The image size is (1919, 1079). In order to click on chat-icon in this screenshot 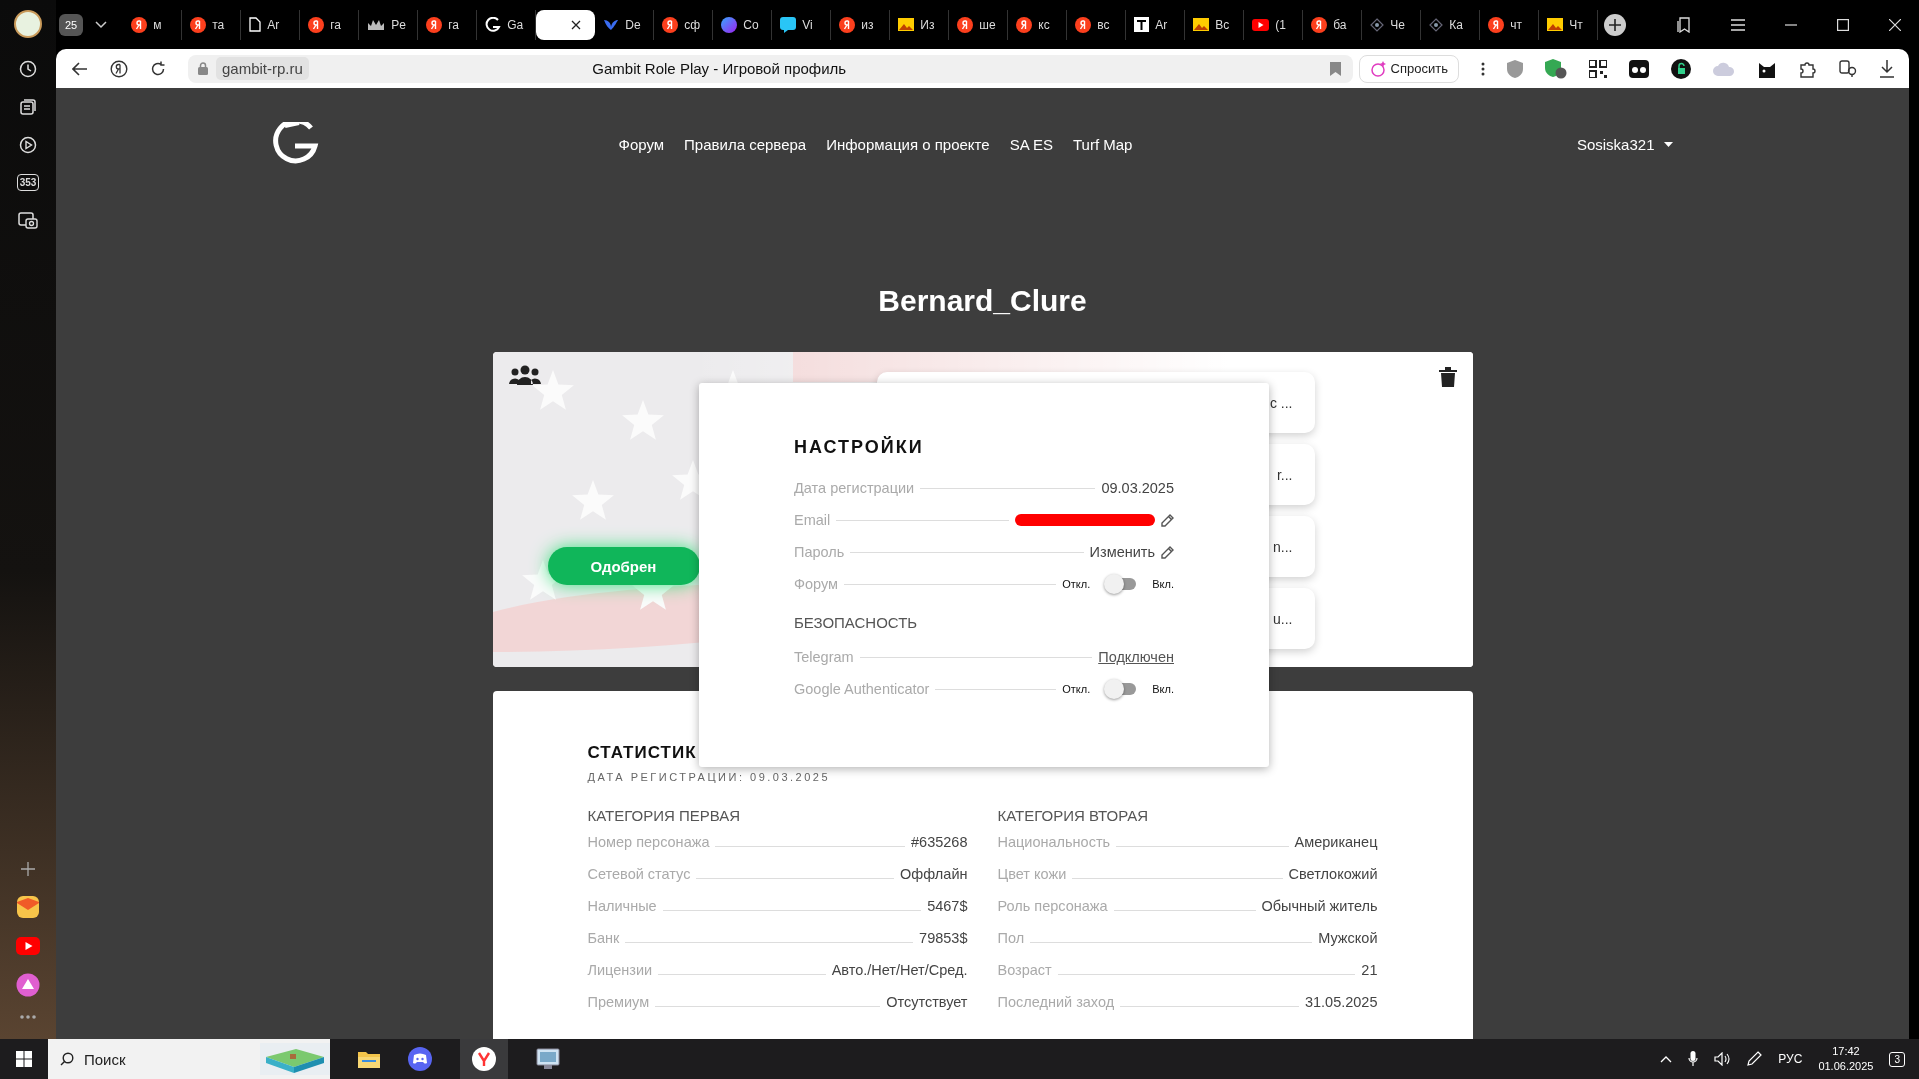, I will do `click(788, 24)`.